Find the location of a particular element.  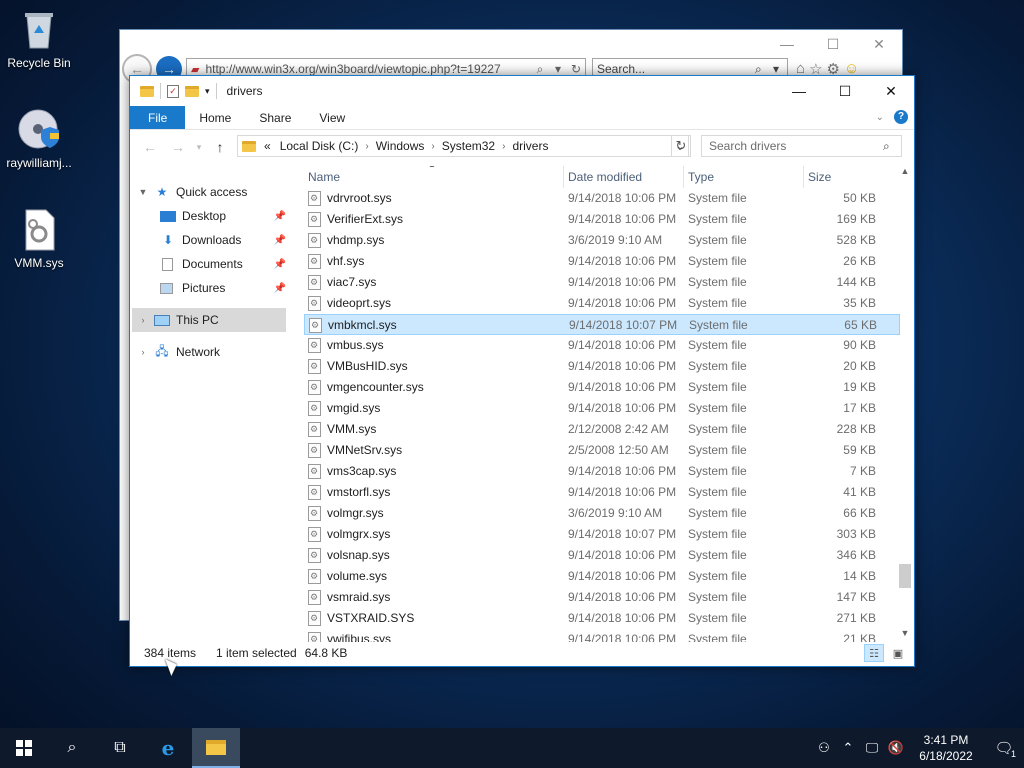

large-icons-view-button: ▣ is located at coordinates (898, 653).